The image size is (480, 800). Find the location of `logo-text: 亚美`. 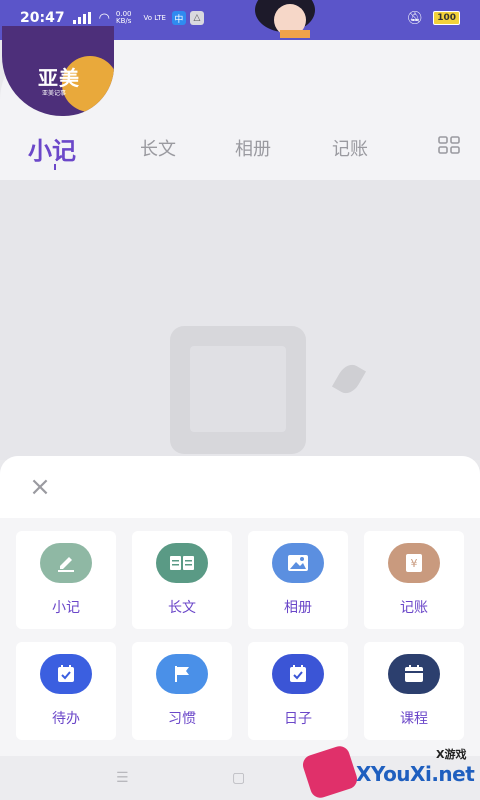

logo-text: 亚美 is located at coordinates (59, 78).